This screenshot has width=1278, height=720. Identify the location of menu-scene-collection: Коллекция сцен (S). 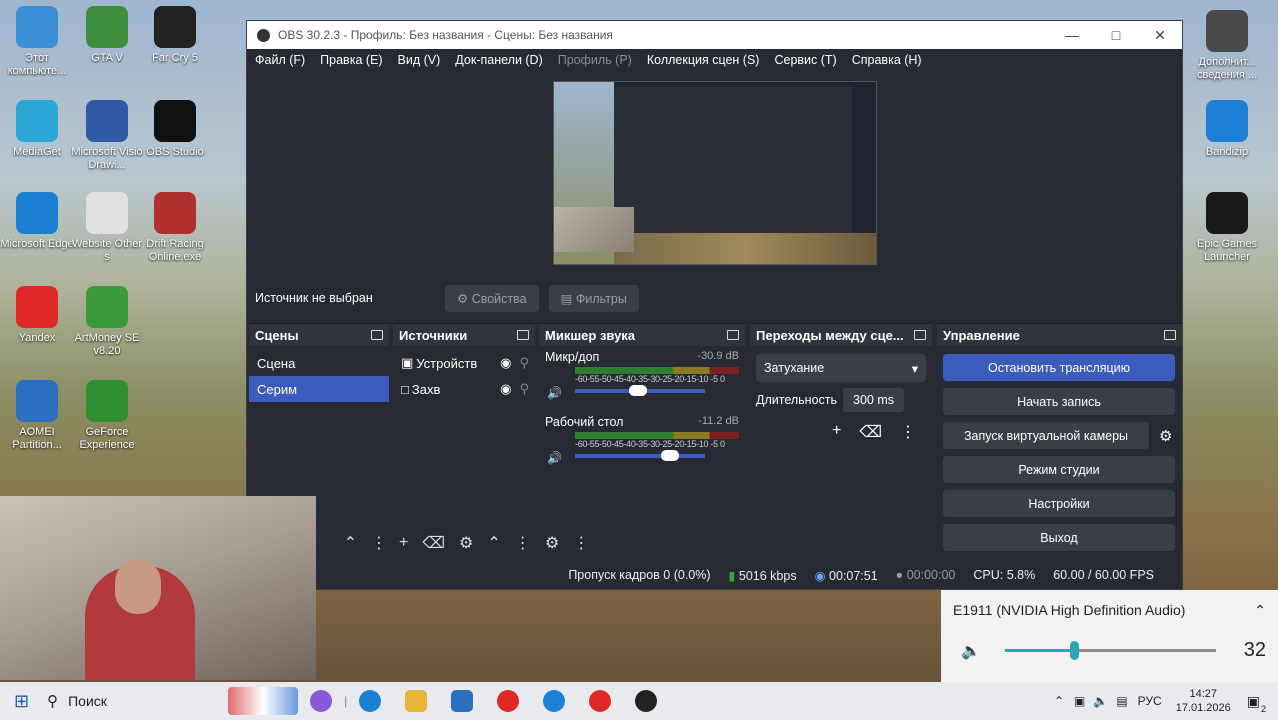
(703, 60).